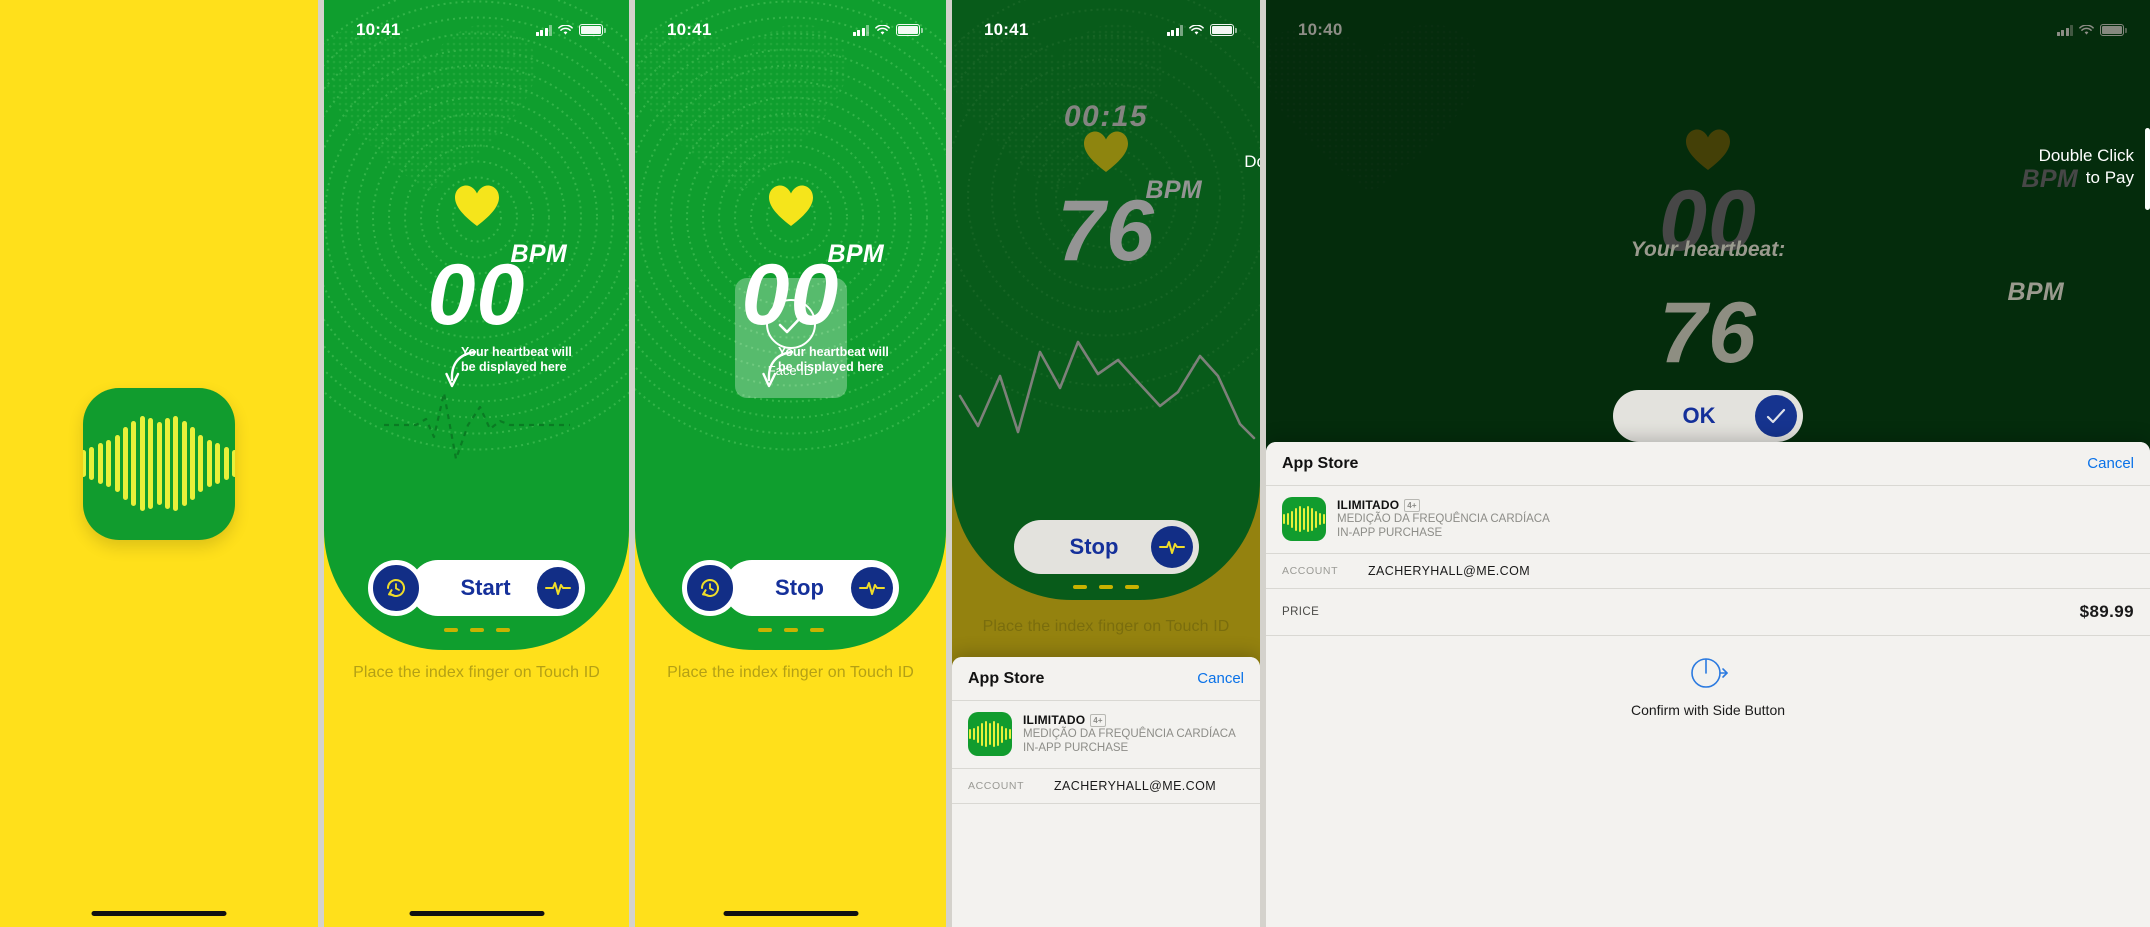 Image resolution: width=2150 pixels, height=927 pixels. What do you see at coordinates (476, 295) in the screenshot?
I see `bpm-value: 00` at bounding box center [476, 295].